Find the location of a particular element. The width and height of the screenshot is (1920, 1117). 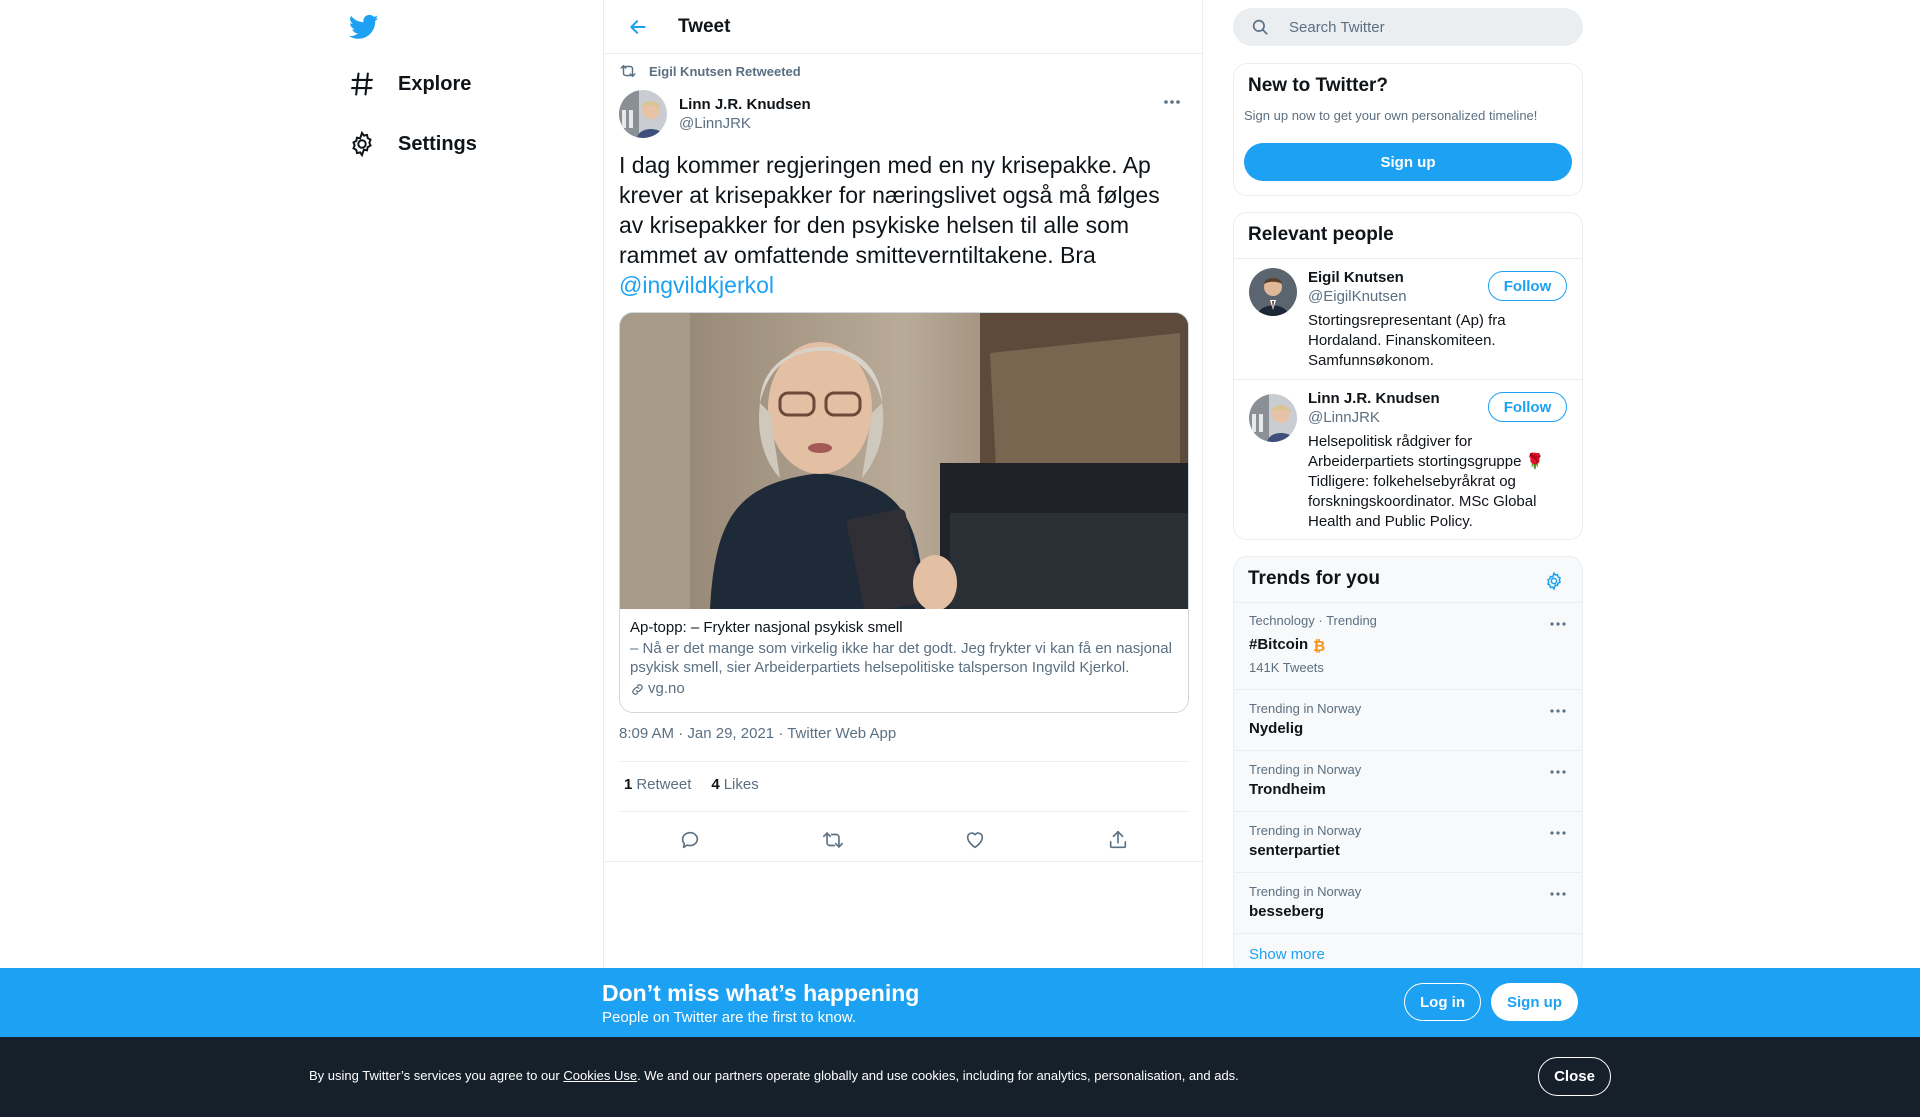

card-domain-label: vg.no is located at coordinates (666, 688).